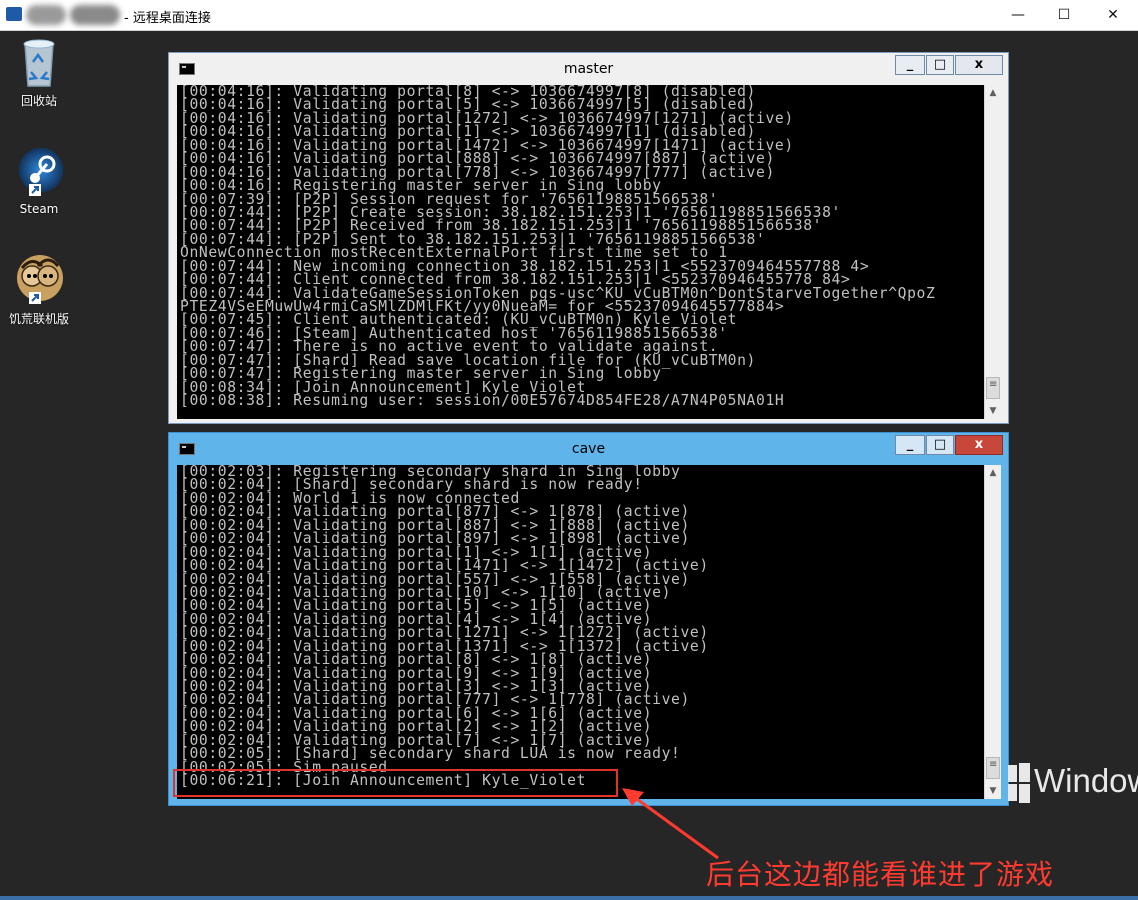  Describe the element at coordinates (39, 172) in the screenshot. I see `steam-icon` at that location.